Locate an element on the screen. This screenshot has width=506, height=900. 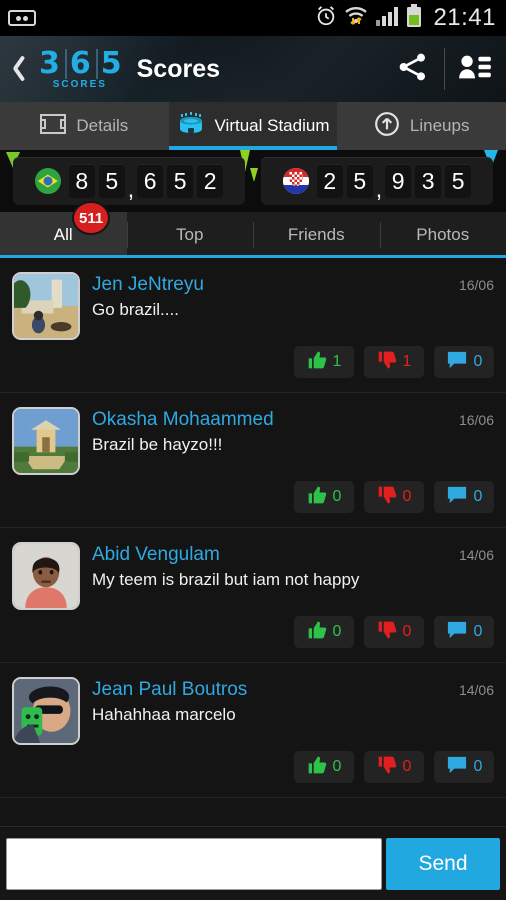
clock-time: 21:41 is located at coordinates (464, 17).